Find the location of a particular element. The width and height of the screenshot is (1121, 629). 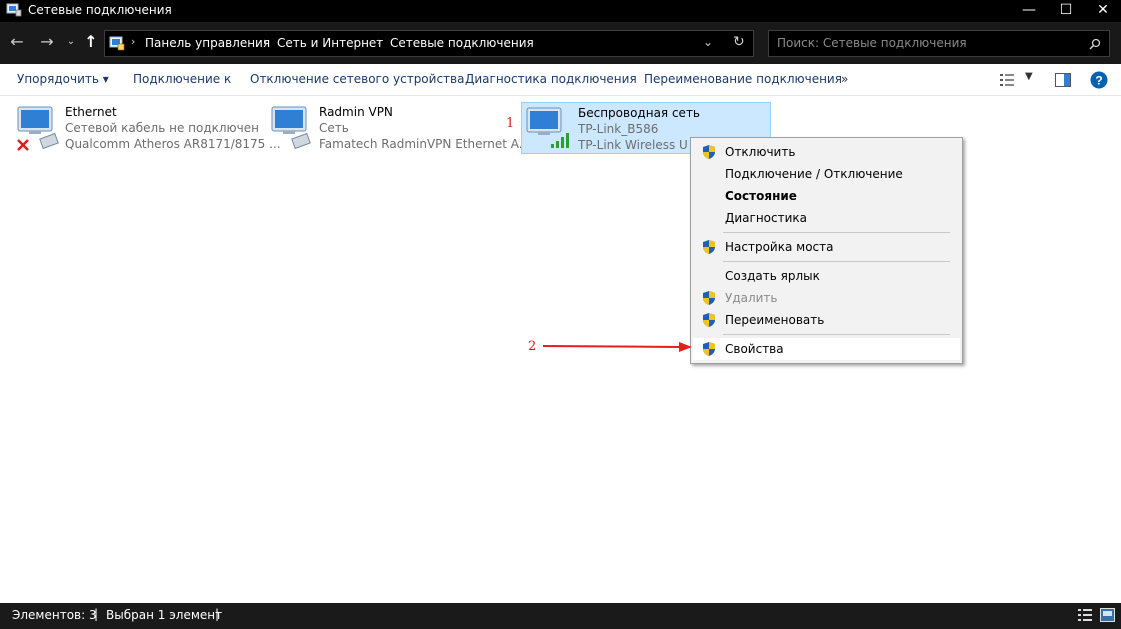

connection-status: Сеть is located at coordinates (334, 128).